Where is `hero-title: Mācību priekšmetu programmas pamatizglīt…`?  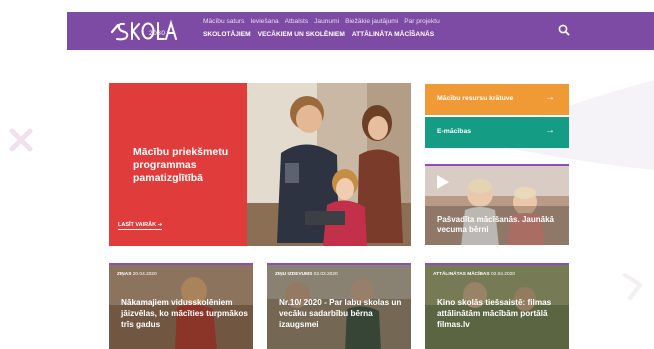 hero-title: Mācību priekšmetu programmas pamatizglīt… is located at coordinates (181, 165).